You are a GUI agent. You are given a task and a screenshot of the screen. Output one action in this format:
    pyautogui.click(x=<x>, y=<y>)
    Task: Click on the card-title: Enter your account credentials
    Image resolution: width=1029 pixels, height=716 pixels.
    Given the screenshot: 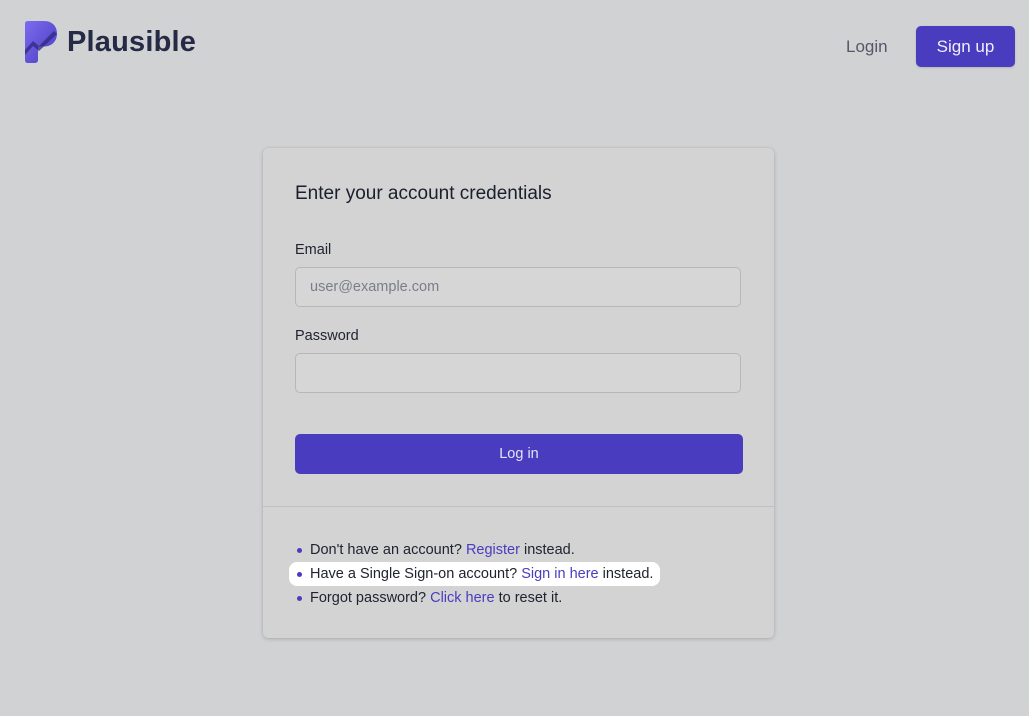 What is the action you would take?
    pyautogui.click(x=423, y=193)
    